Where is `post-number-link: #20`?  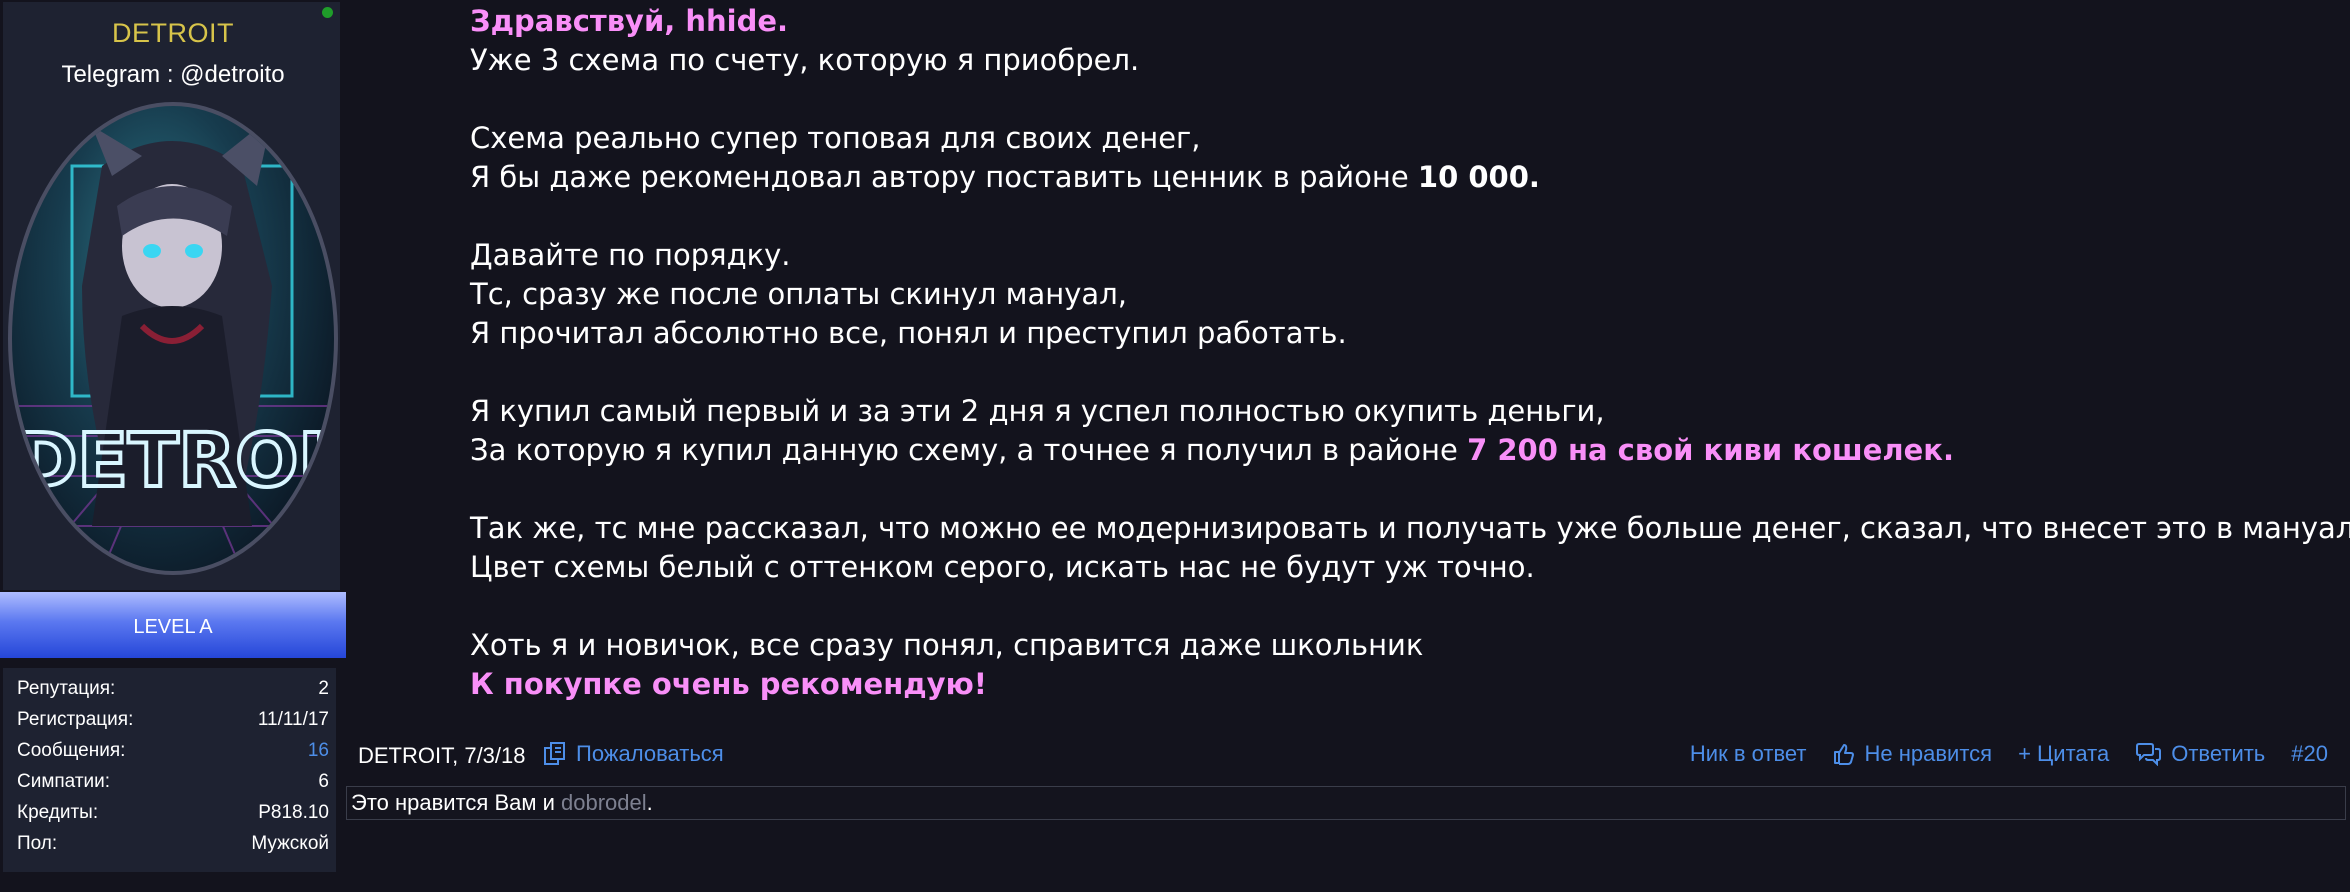
post-number-link: #20 is located at coordinates (2309, 754).